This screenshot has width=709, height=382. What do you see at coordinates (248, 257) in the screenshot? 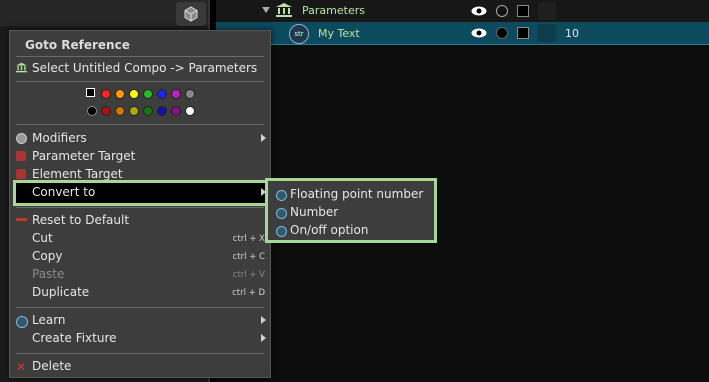
I see `shortcut-copy: ctrl + C` at bounding box center [248, 257].